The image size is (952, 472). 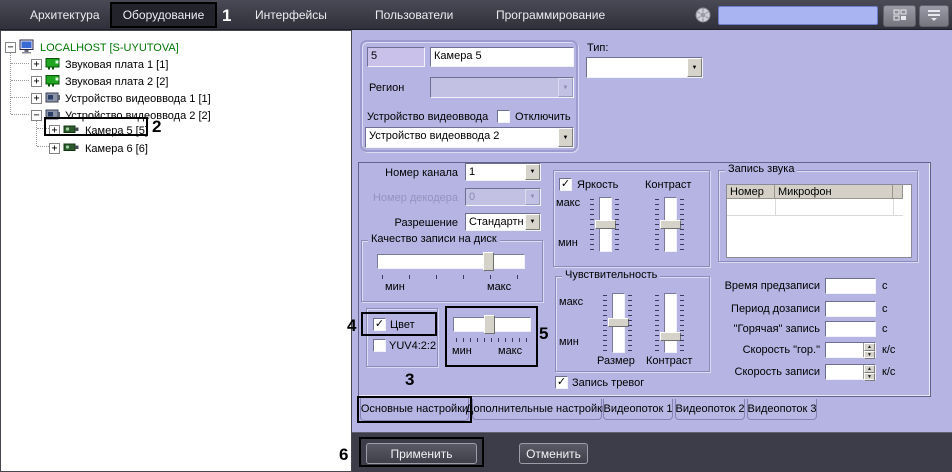 What do you see at coordinates (396, 57) in the screenshot?
I see `camera-id-field: 5` at bounding box center [396, 57].